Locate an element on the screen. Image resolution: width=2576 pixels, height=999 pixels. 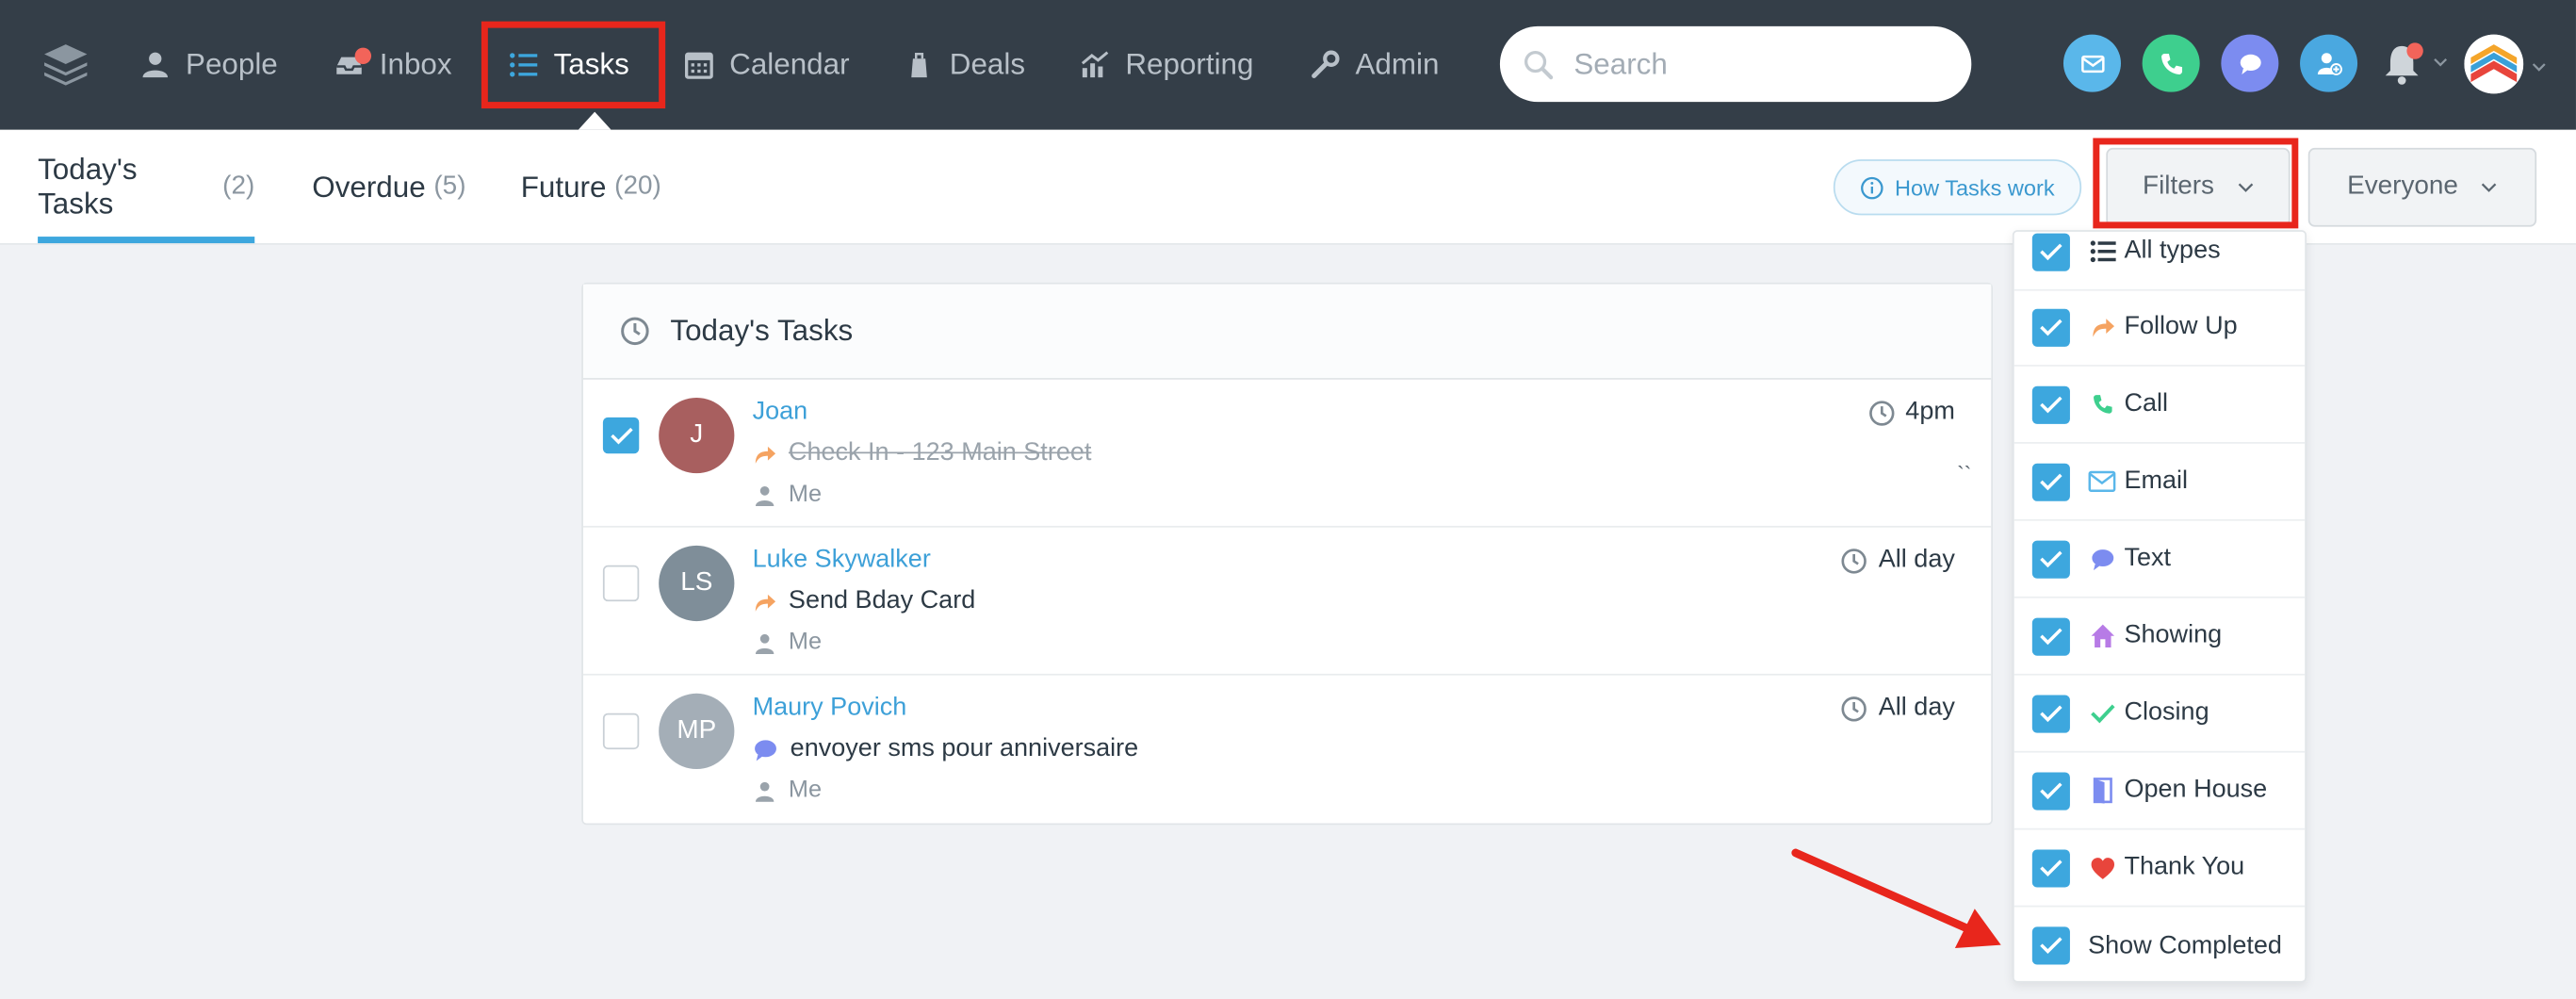
add-contact-button is located at coordinates (2329, 63).